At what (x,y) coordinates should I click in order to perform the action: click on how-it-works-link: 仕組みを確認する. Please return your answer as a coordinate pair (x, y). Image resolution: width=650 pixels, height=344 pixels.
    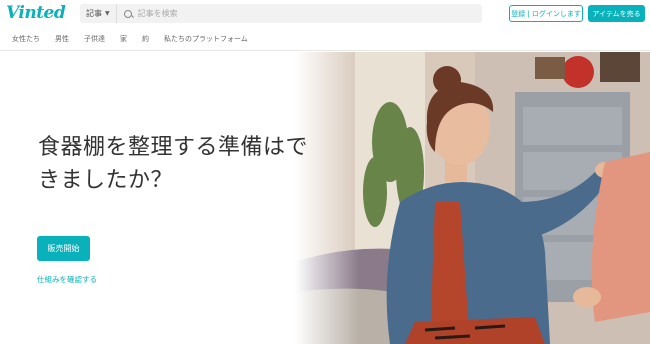
    Looking at the image, I should click on (67, 279).